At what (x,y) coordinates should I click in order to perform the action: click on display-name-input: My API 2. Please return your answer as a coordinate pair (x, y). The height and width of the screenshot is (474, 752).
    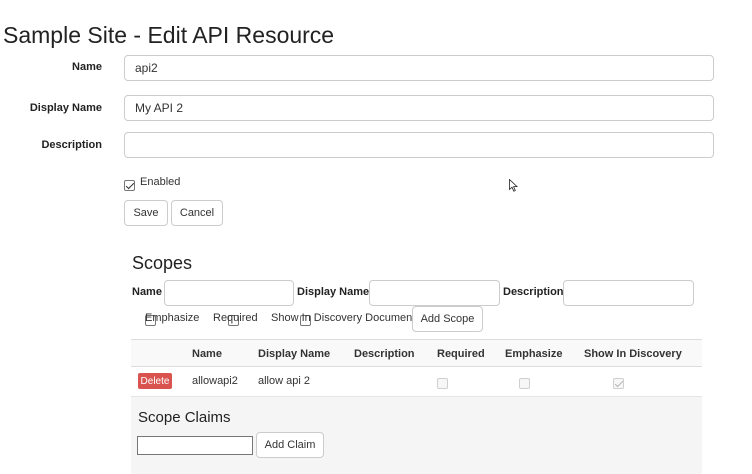
    Looking at the image, I should click on (419, 108).